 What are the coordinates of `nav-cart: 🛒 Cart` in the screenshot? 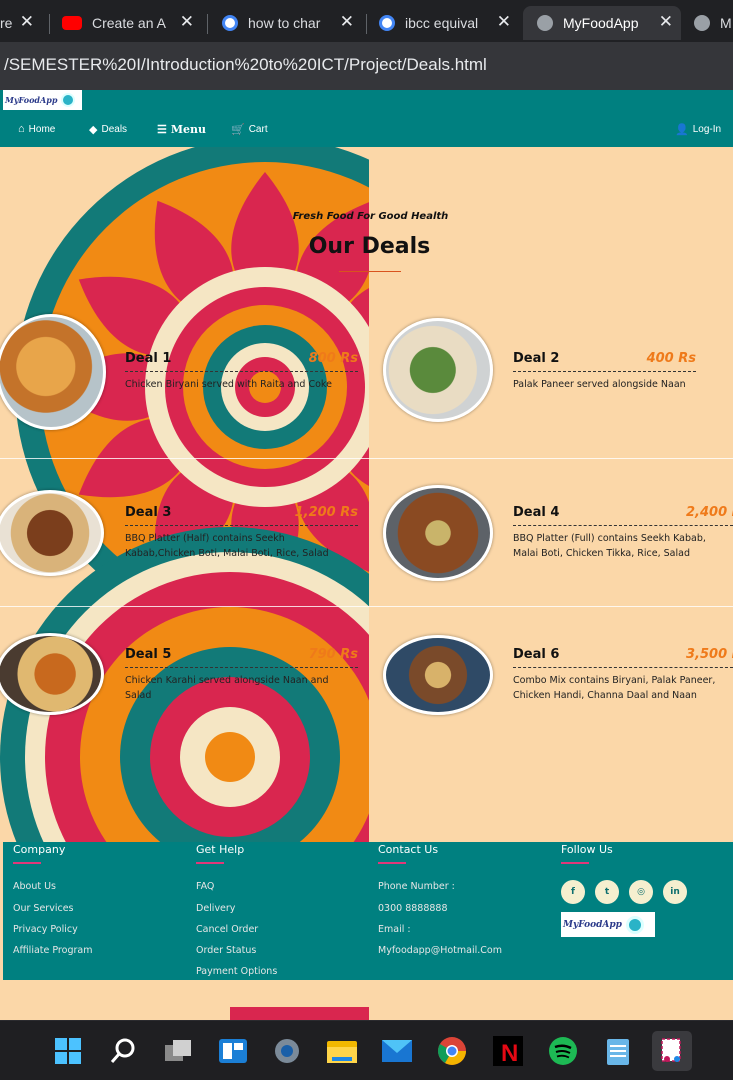 It's located at (249, 129).